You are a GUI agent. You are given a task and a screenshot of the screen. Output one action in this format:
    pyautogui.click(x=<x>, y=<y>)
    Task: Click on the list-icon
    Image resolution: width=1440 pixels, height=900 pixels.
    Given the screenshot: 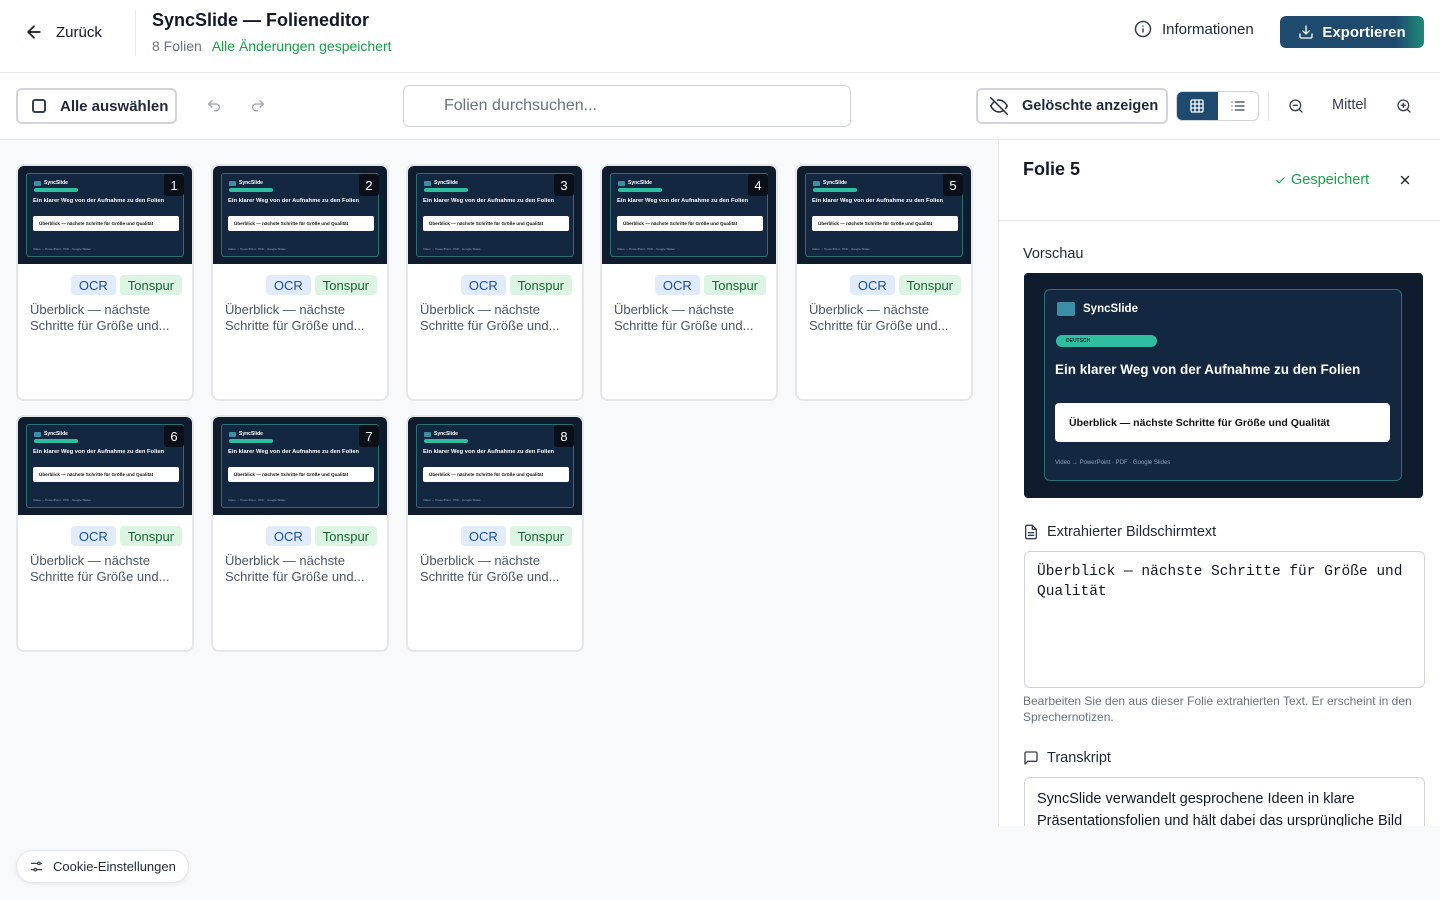 What is the action you would take?
    pyautogui.click(x=1238, y=106)
    